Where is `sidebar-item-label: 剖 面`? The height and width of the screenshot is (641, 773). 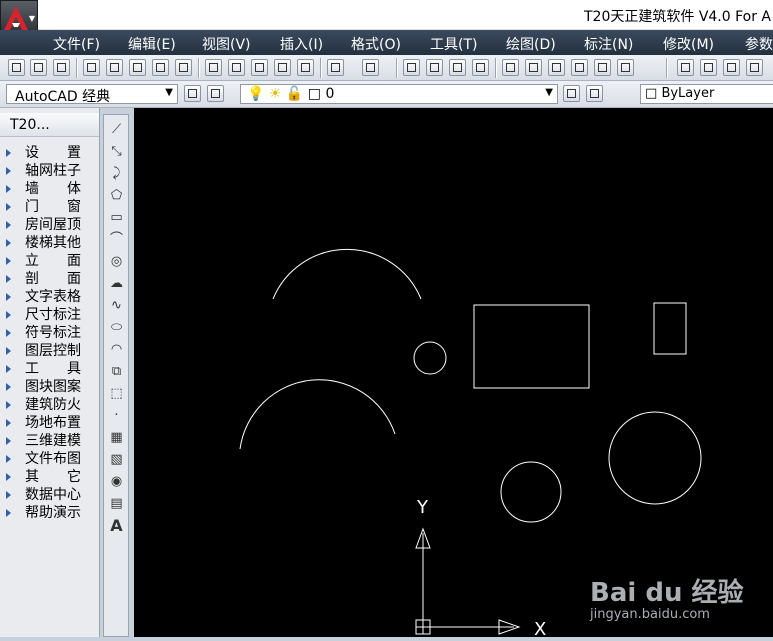 sidebar-item-label: 剖 面 is located at coordinates (53, 279).